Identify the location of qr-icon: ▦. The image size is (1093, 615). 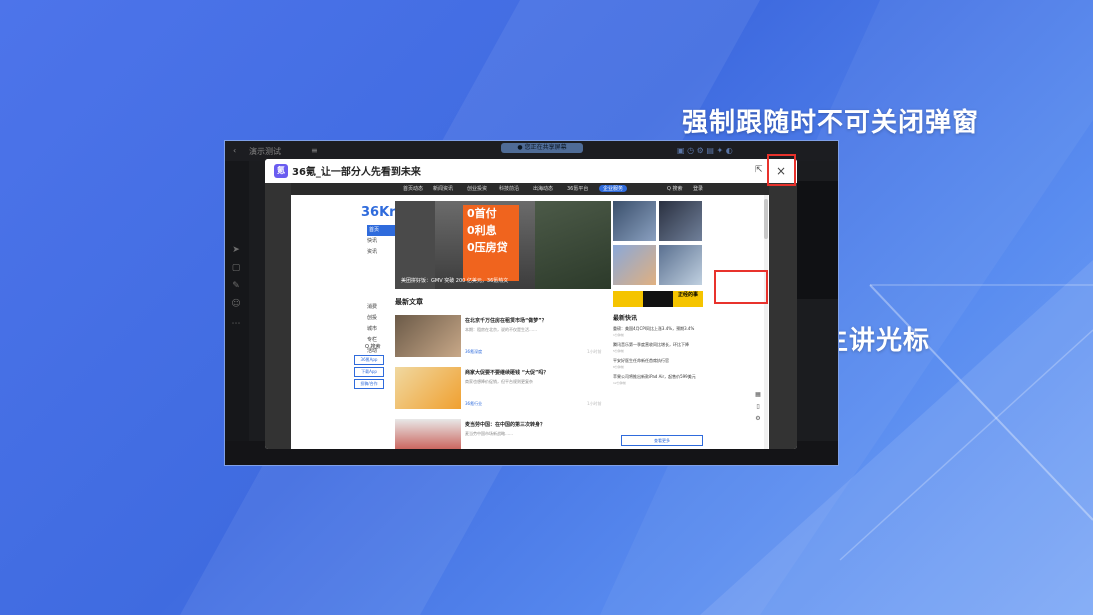
(758, 395).